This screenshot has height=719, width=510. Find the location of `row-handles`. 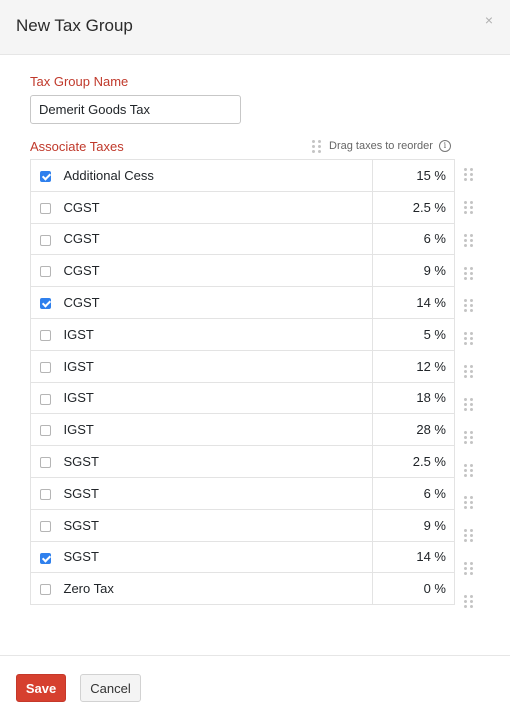

row-handles is located at coordinates (470, 389).